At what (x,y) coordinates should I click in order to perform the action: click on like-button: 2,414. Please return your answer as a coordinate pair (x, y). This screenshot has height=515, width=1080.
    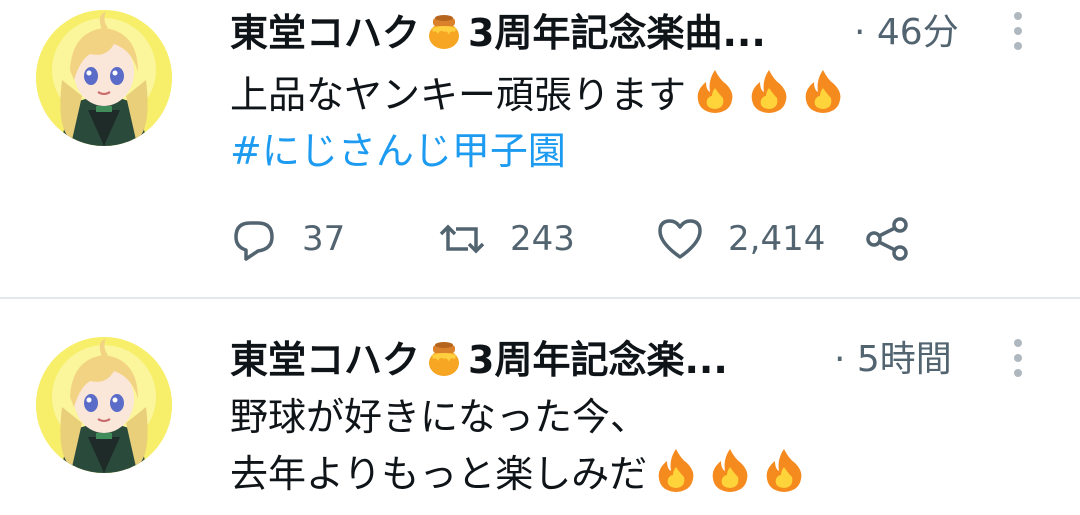
    Looking at the image, I should click on (740, 239).